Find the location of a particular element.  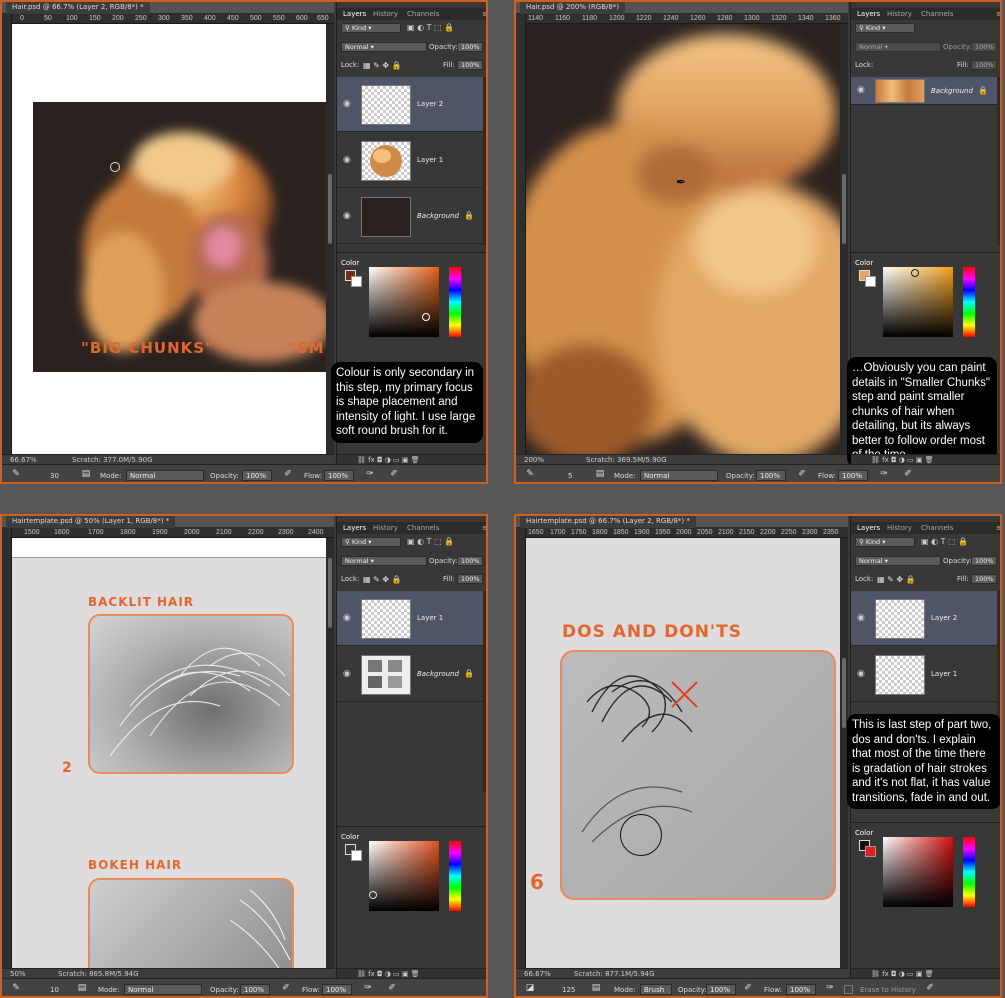

brush-size: 10 is located at coordinates (54, 990).